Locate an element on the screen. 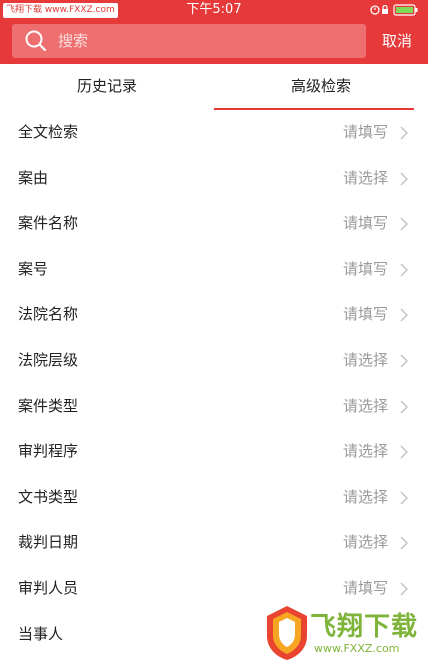  watermark-url: www.FXXZ.com is located at coordinates (357, 648).